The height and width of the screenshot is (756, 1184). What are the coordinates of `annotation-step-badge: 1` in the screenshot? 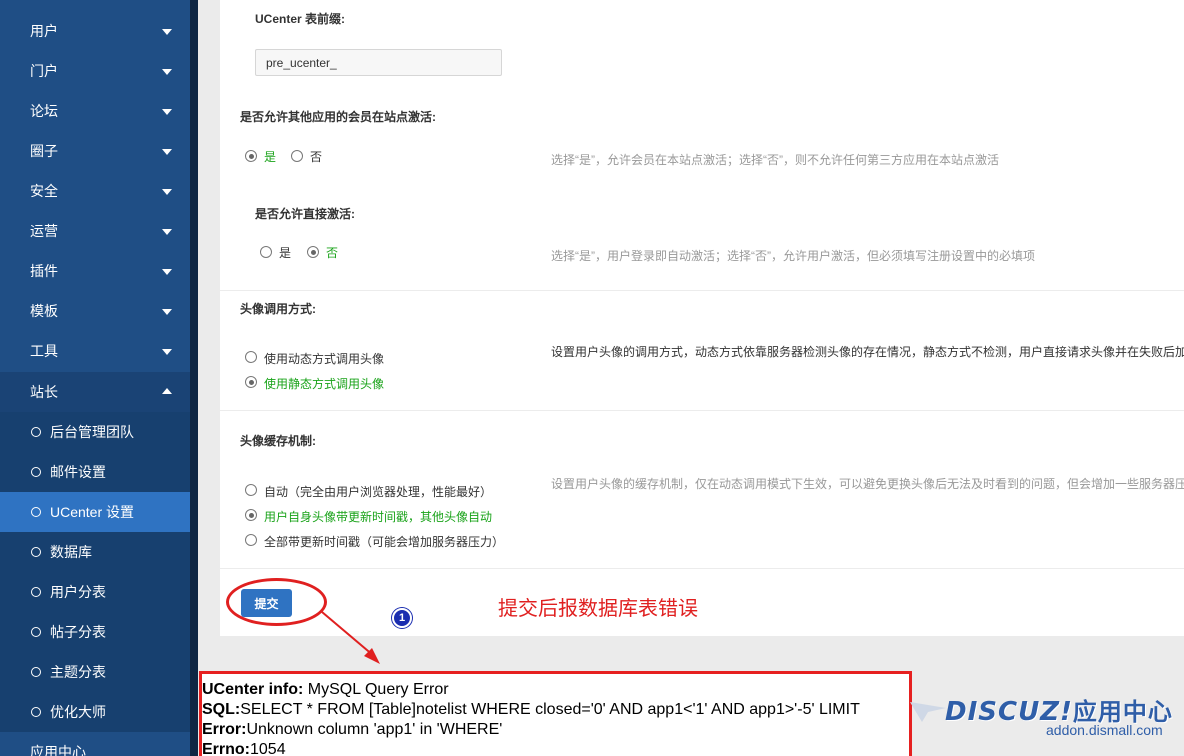 It's located at (402, 618).